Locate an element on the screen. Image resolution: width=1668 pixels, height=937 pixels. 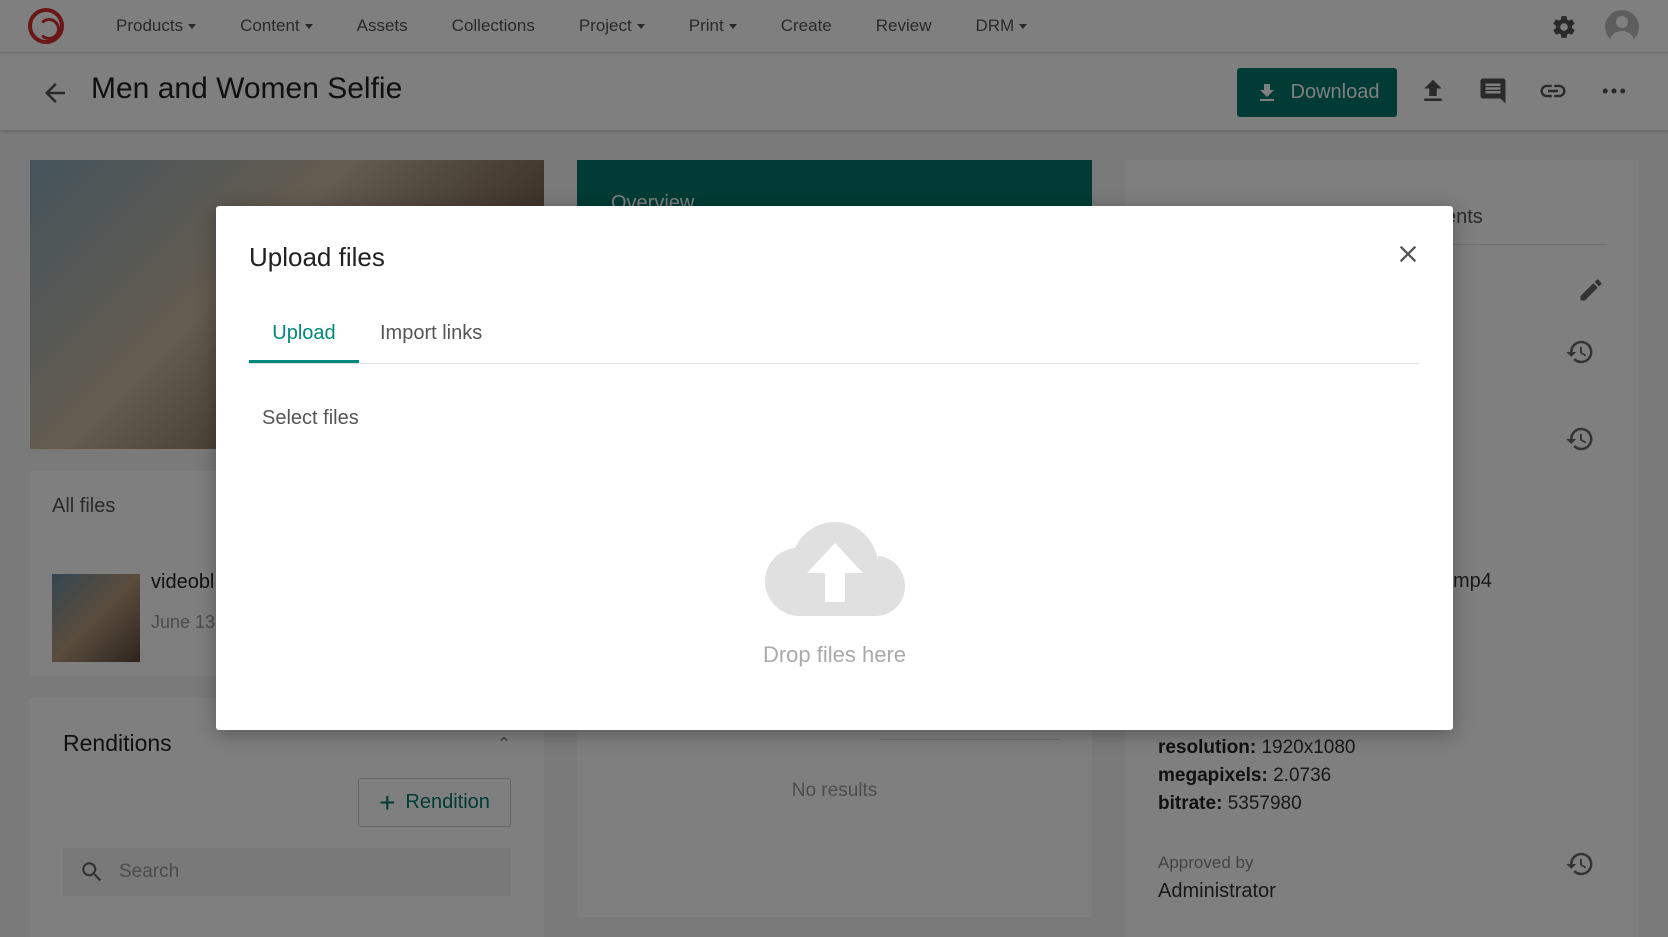
cloud-upload-icon is located at coordinates (835, 569).